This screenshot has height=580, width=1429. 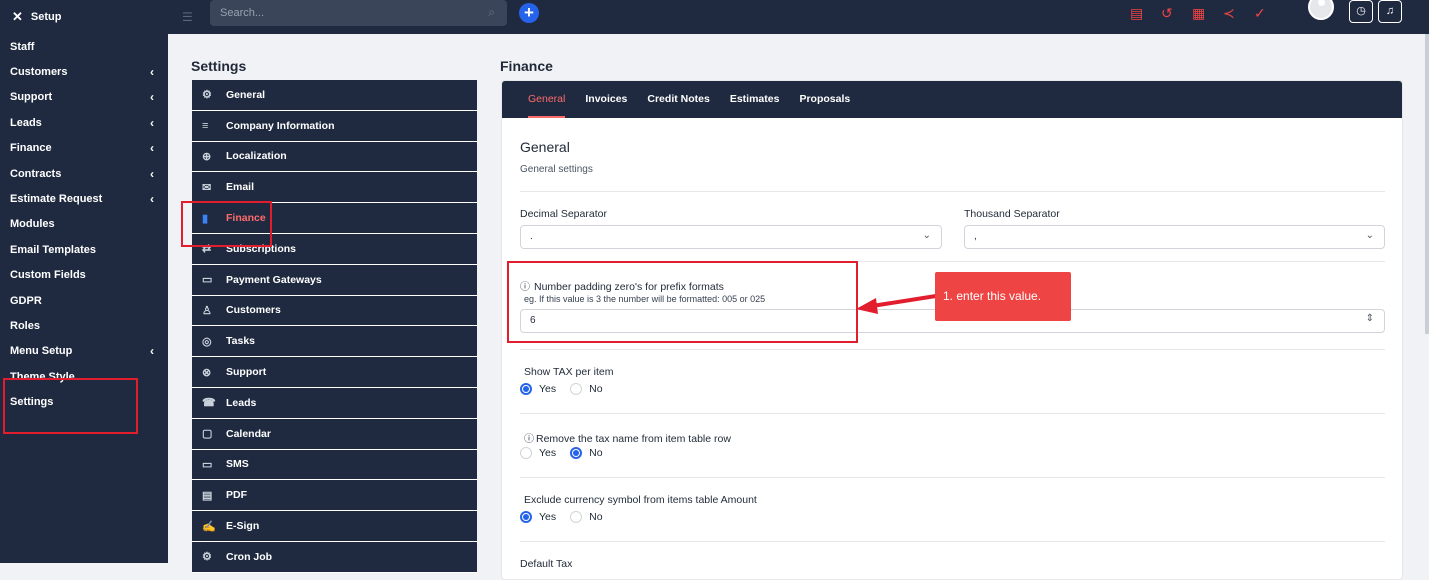 I want to click on sidebar-item-label: Leads, so click(x=26, y=122).